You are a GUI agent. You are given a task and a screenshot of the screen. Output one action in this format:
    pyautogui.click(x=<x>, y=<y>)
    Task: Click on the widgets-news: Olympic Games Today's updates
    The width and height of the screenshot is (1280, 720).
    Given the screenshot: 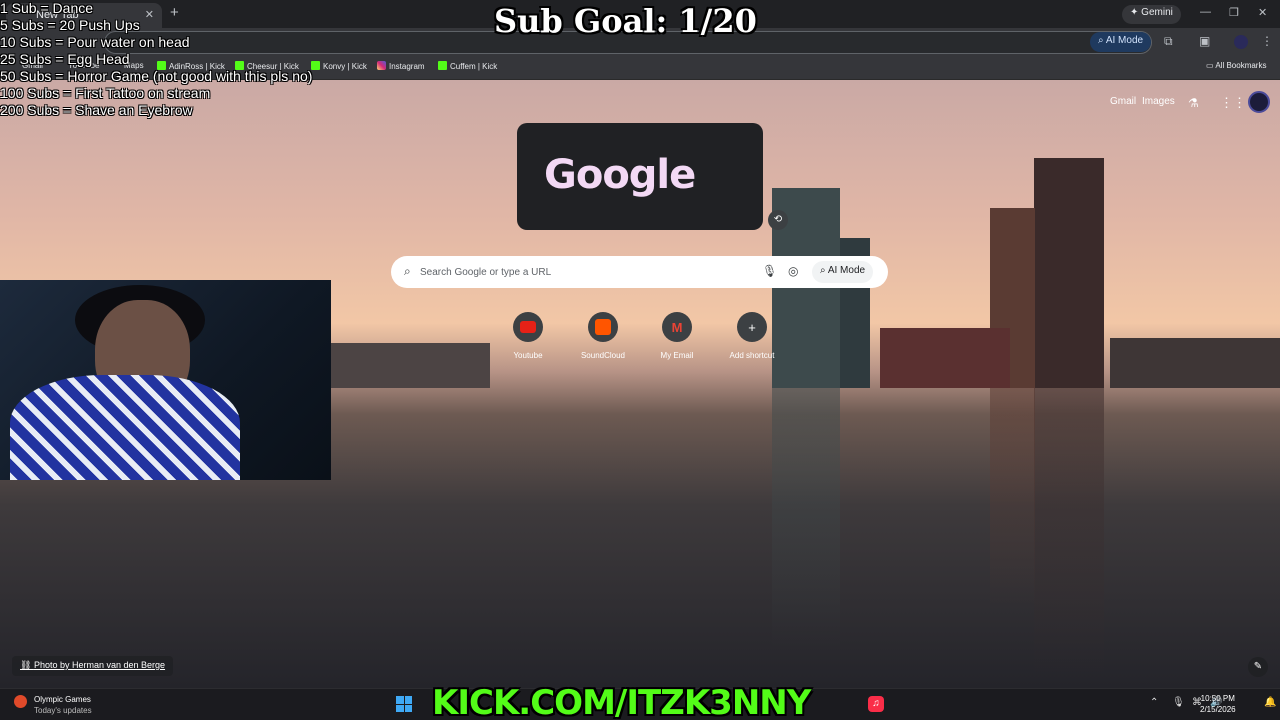 What is the action you would take?
    pyautogui.click(x=63, y=705)
    